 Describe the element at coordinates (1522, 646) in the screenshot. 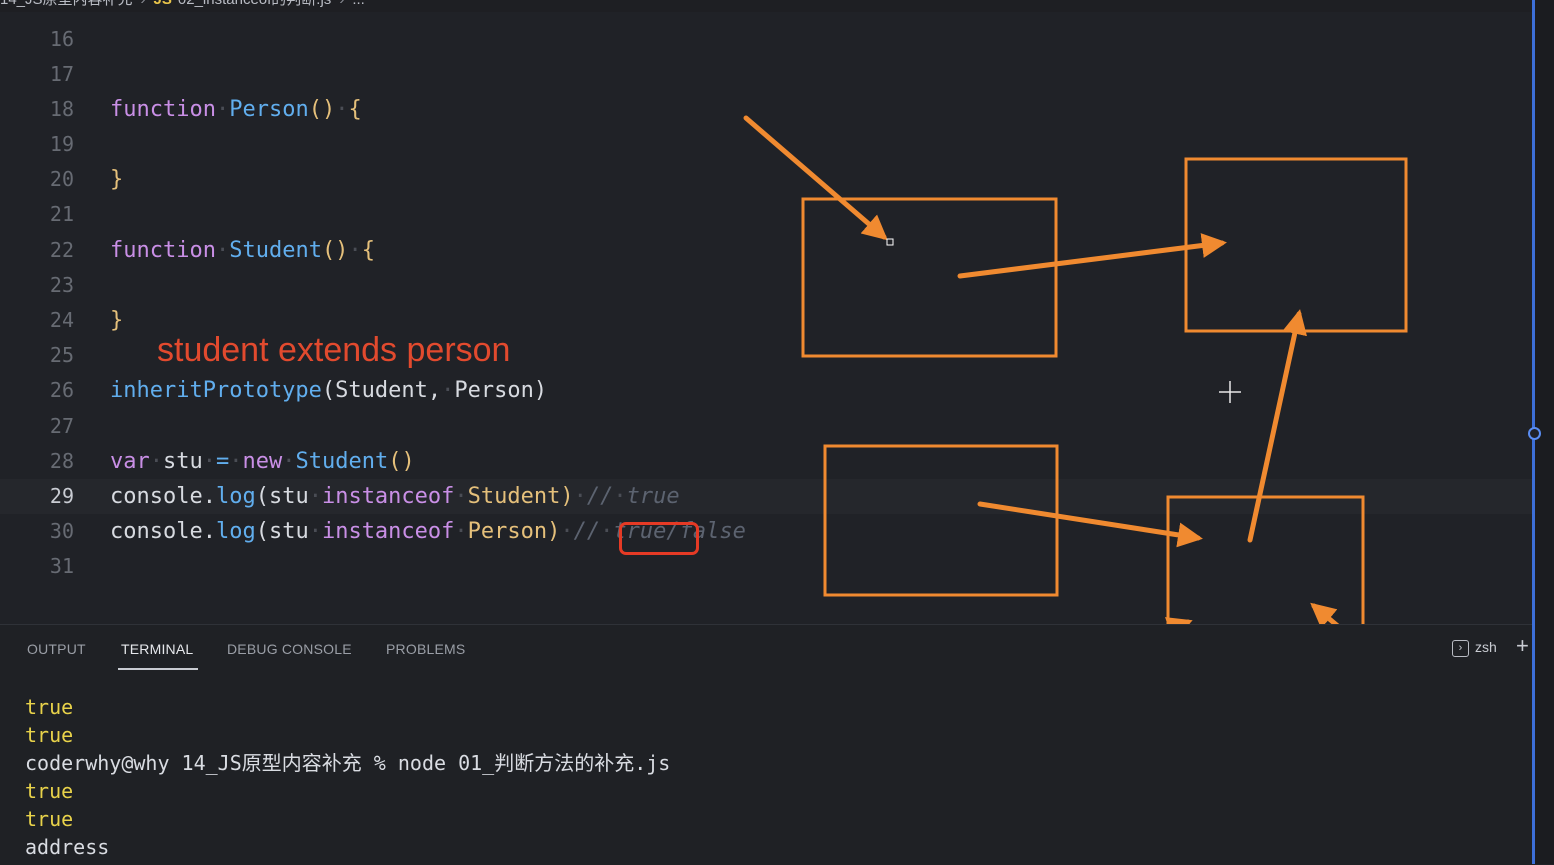

I see `plus-icon: +` at that location.